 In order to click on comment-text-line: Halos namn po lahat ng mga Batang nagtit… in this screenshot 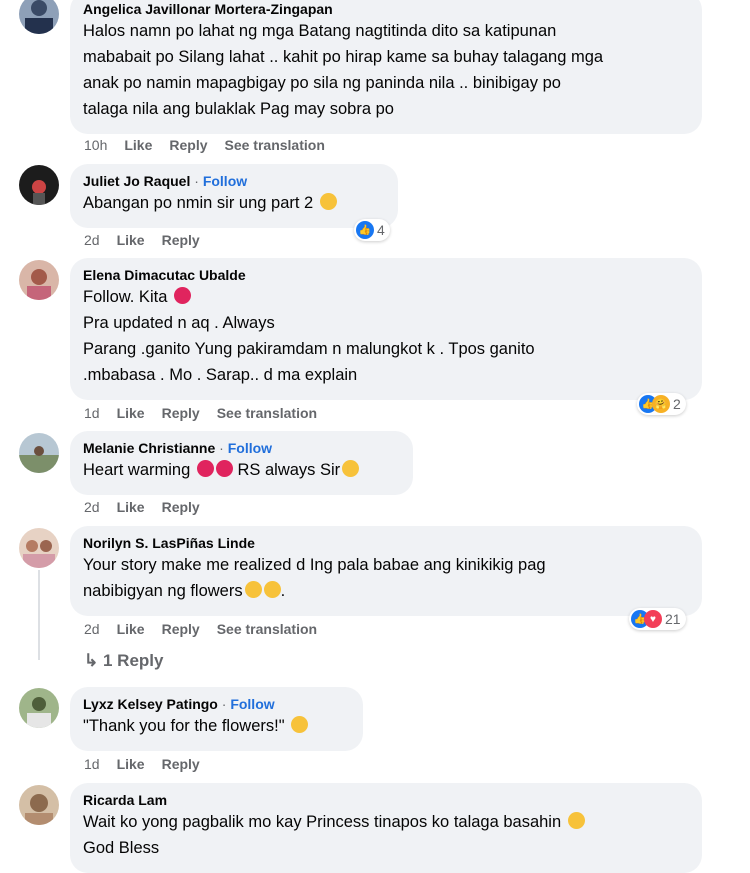, I will do `click(320, 31)`.